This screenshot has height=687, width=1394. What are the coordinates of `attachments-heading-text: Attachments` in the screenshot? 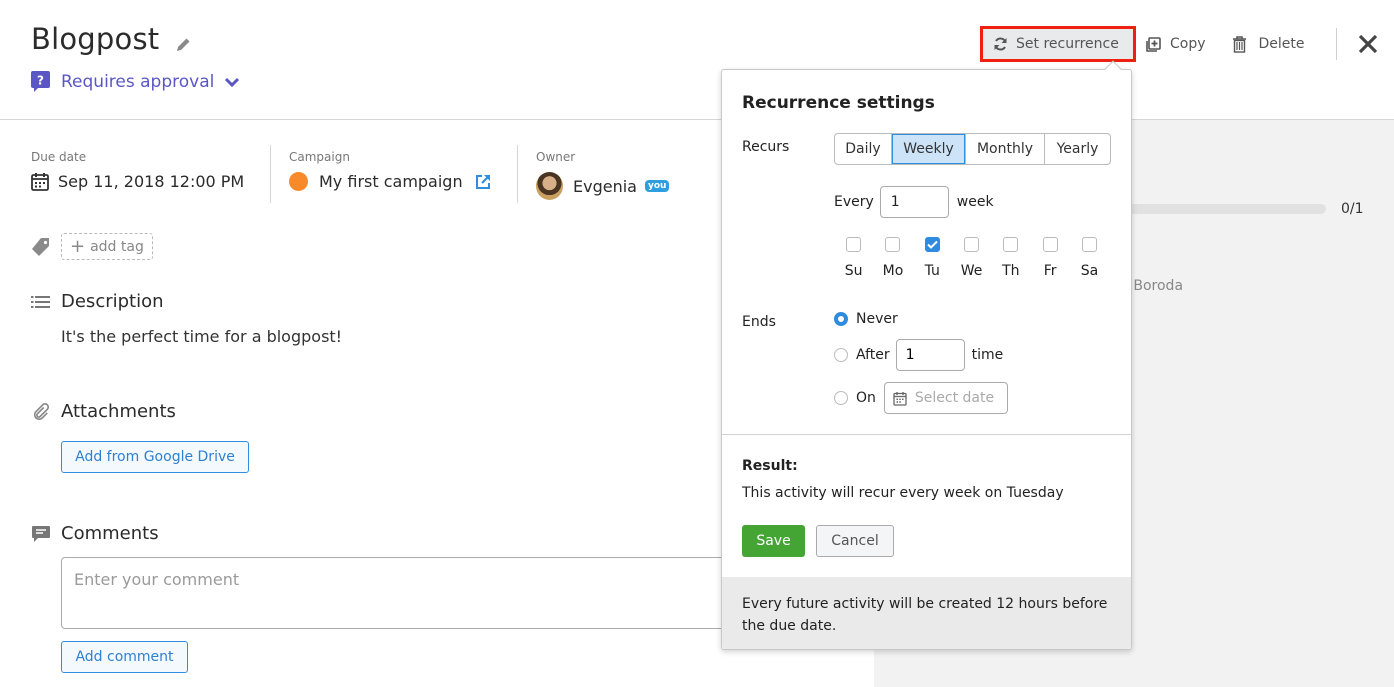 It's located at (118, 411).